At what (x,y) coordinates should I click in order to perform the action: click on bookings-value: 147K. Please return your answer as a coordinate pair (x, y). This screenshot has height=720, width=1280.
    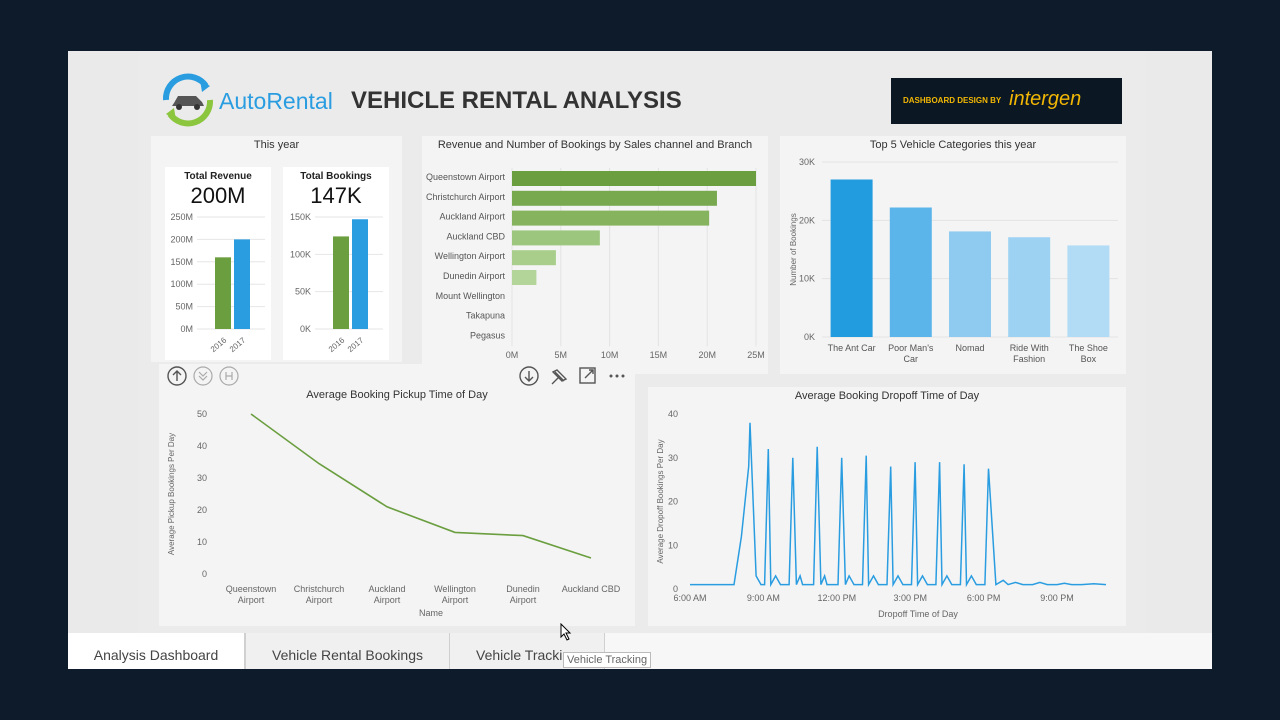
    Looking at the image, I should click on (336, 195).